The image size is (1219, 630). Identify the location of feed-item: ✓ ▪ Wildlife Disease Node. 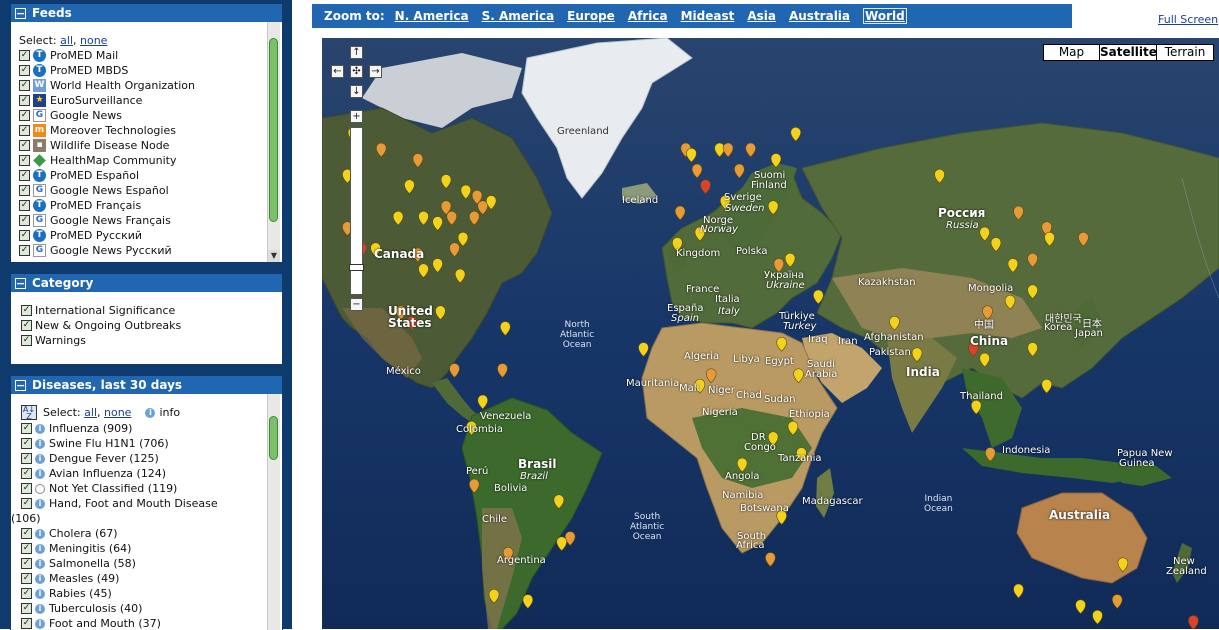
(150, 145).